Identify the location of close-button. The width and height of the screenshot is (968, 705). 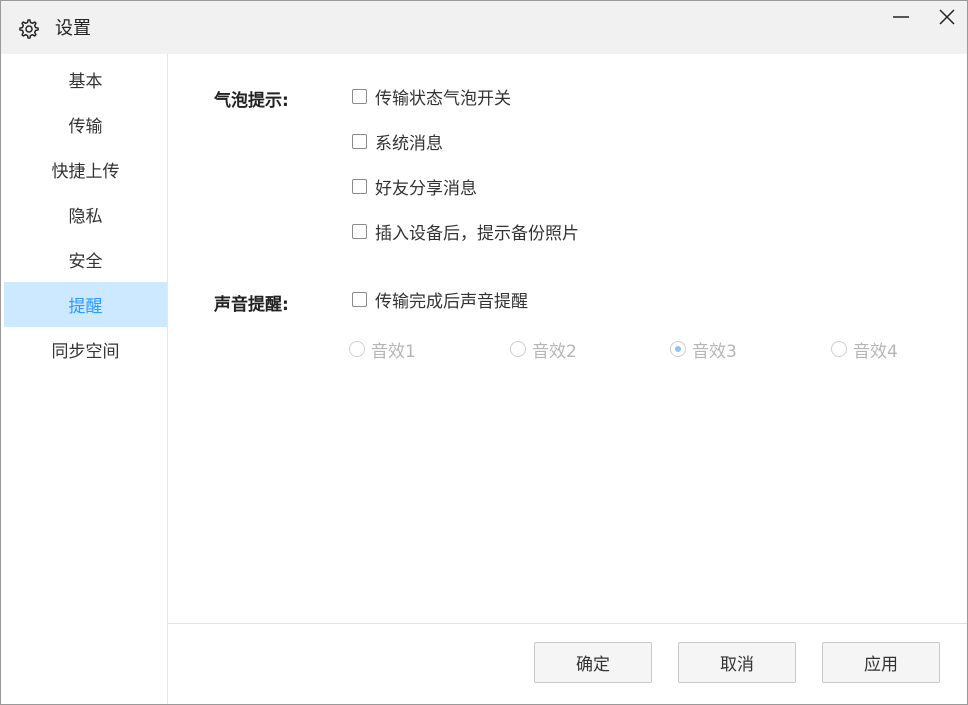
(947, 19).